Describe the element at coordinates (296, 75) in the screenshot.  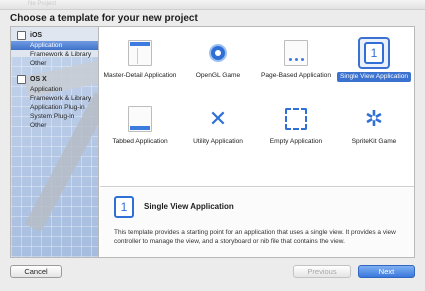
I see `template-label: Page-Based Application` at that location.